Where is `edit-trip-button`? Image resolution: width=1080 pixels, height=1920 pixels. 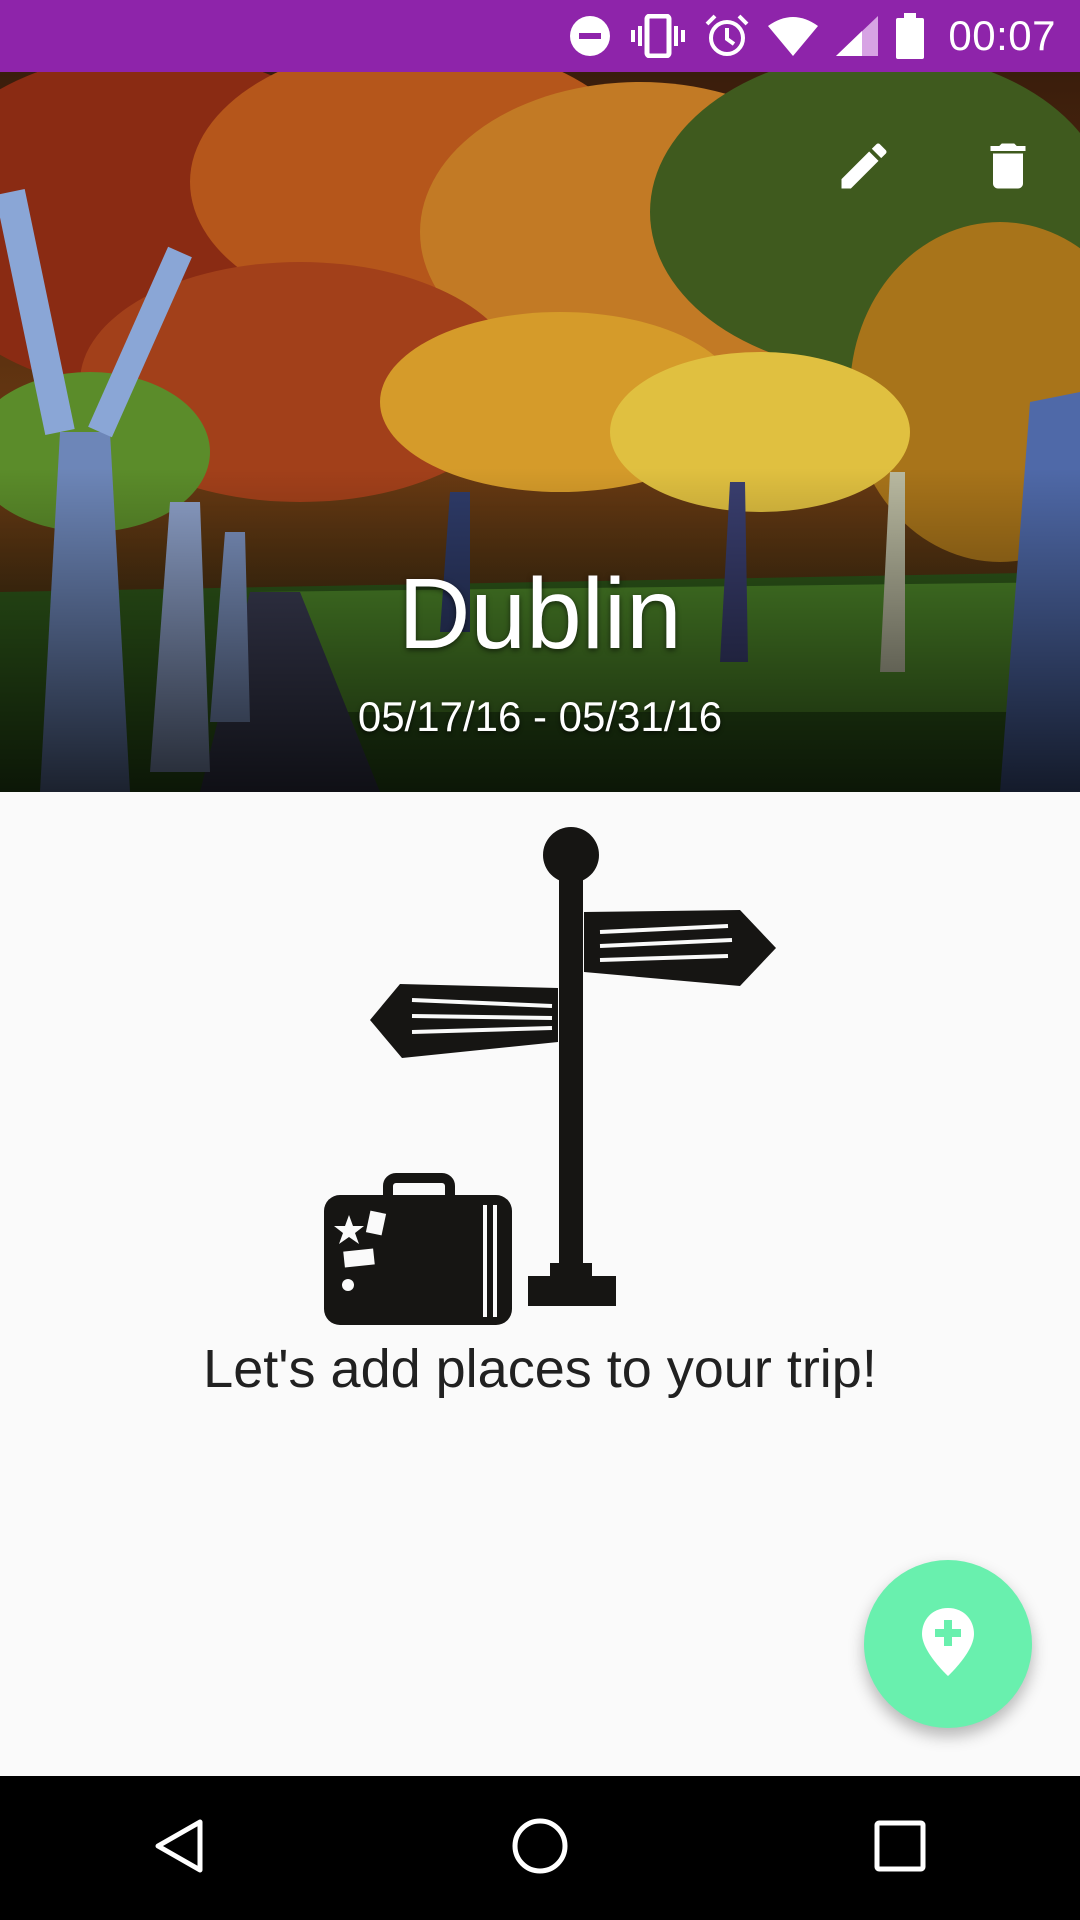
edit-trip-button is located at coordinates (864, 168).